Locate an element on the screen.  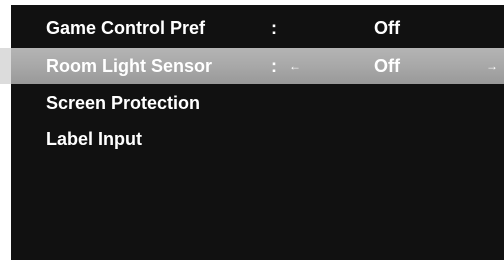
arrow-left-icon: ← is located at coordinates (295, 66).